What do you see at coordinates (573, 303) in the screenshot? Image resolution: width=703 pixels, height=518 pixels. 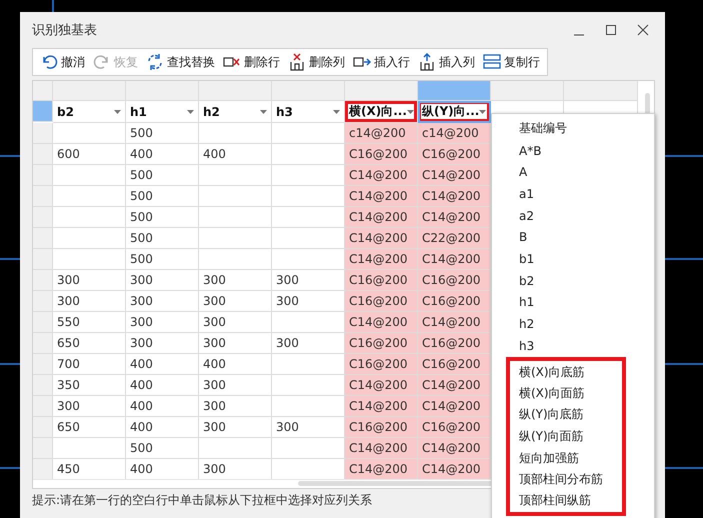 I see `menu-item: h1` at bounding box center [573, 303].